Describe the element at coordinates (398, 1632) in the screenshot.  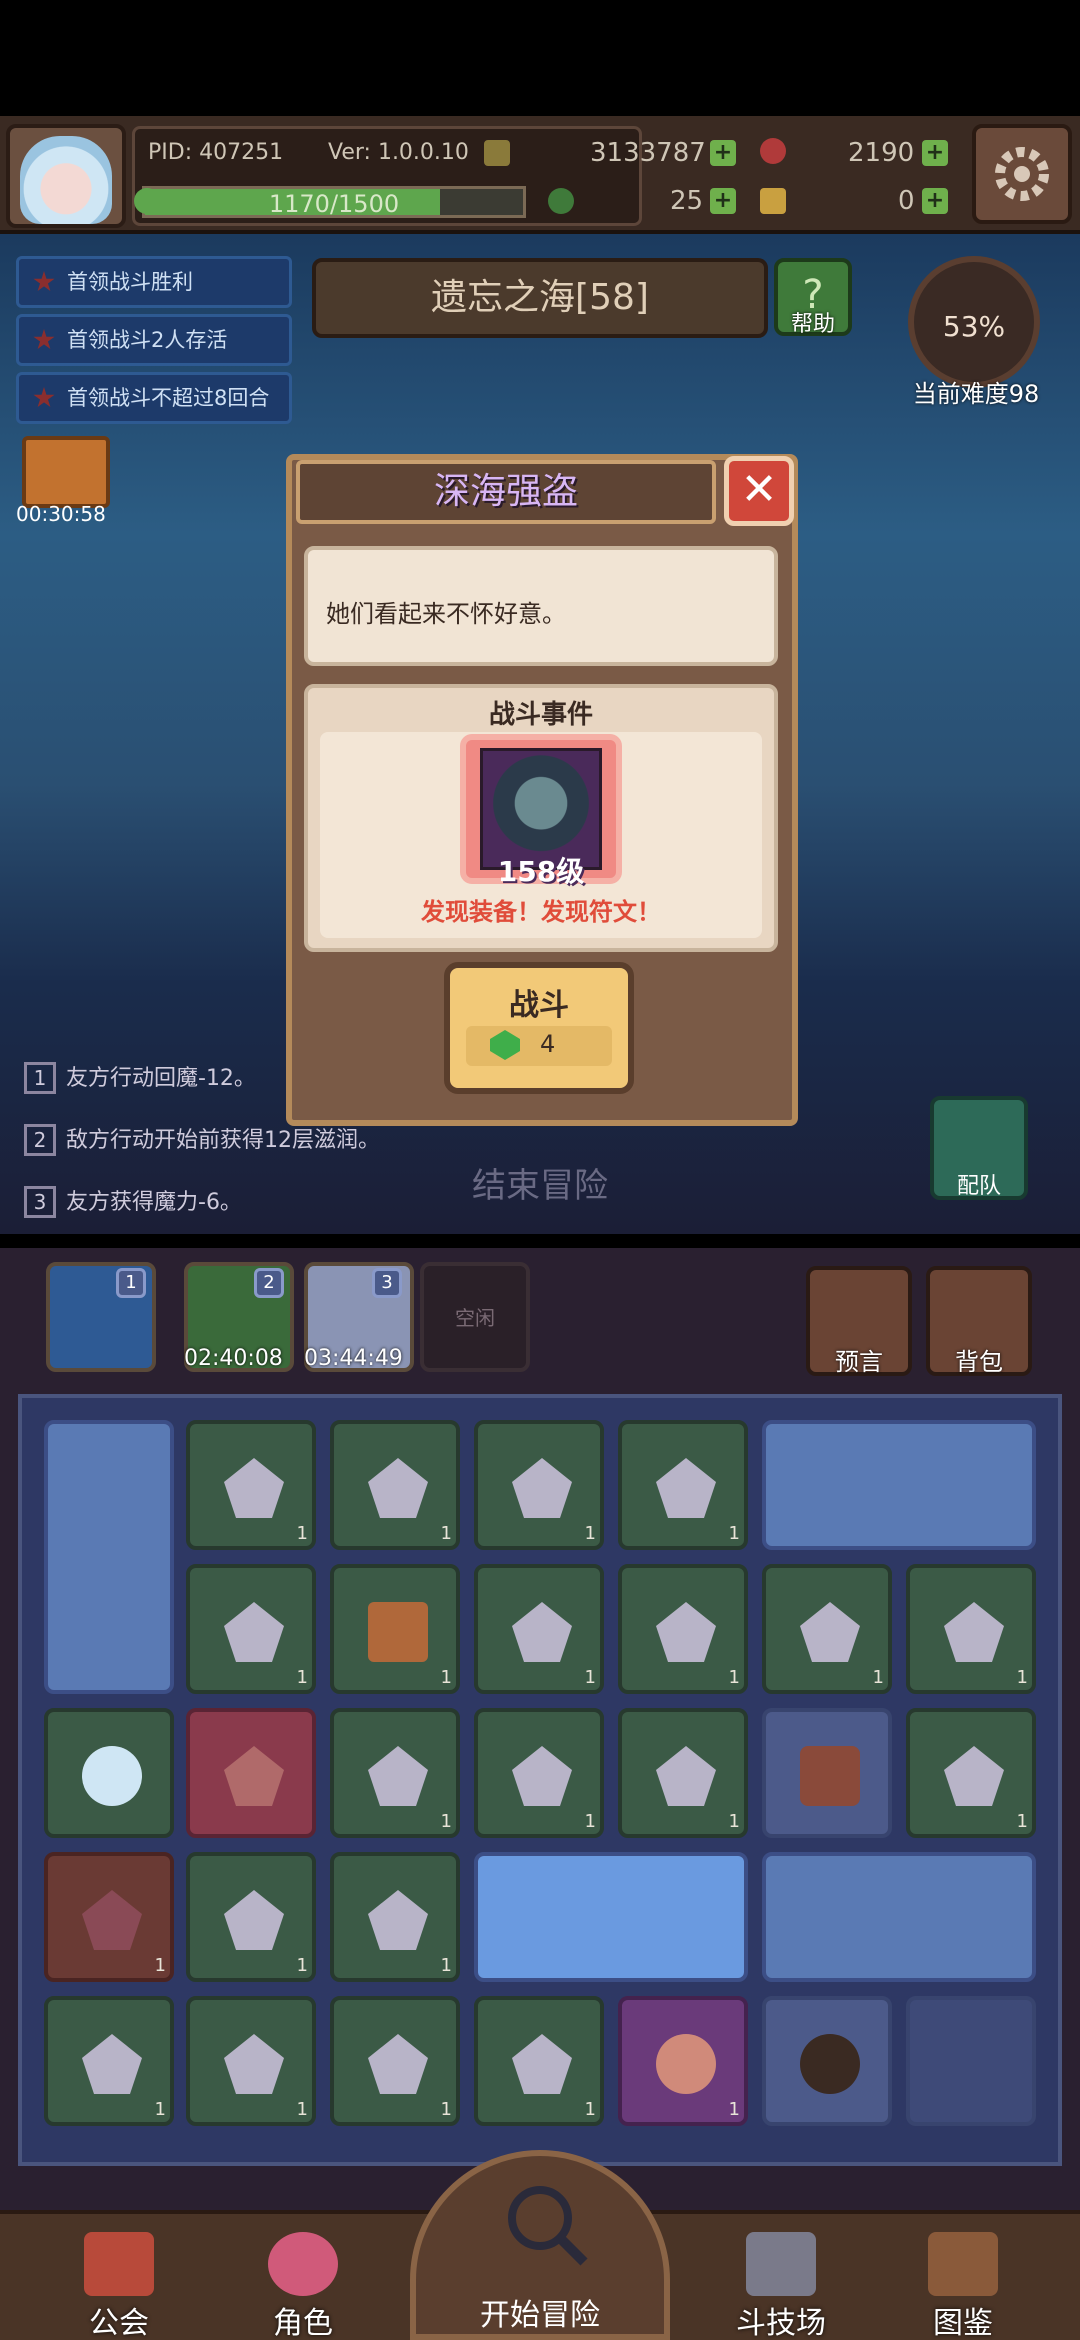
I see `basket-icon` at that location.